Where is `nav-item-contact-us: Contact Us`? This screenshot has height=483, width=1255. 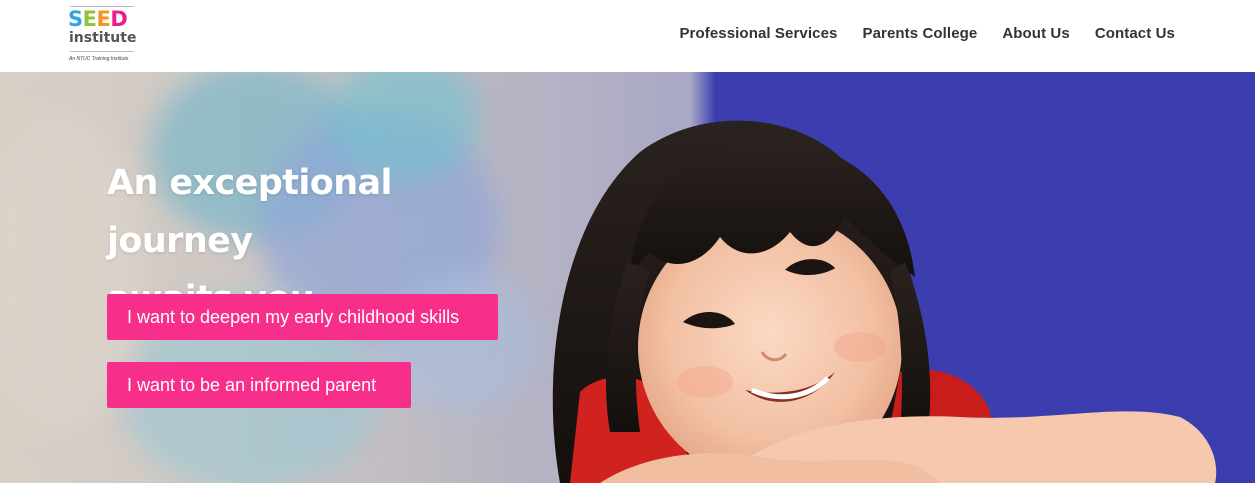
nav-item-contact-us: Contact Us is located at coordinates (1135, 33).